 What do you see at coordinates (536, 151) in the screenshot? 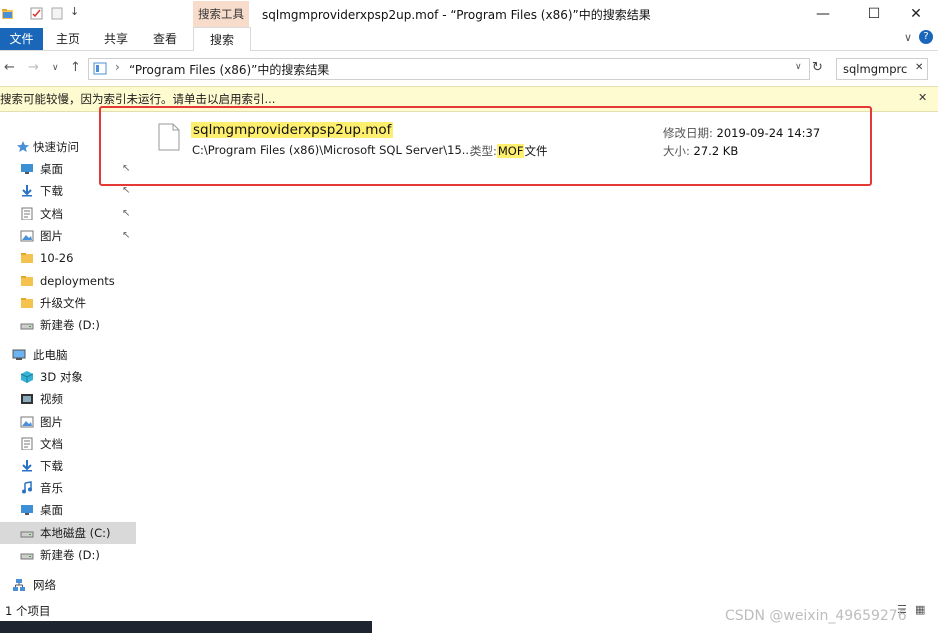
I see `file-type-suffix: 文件` at bounding box center [536, 151].